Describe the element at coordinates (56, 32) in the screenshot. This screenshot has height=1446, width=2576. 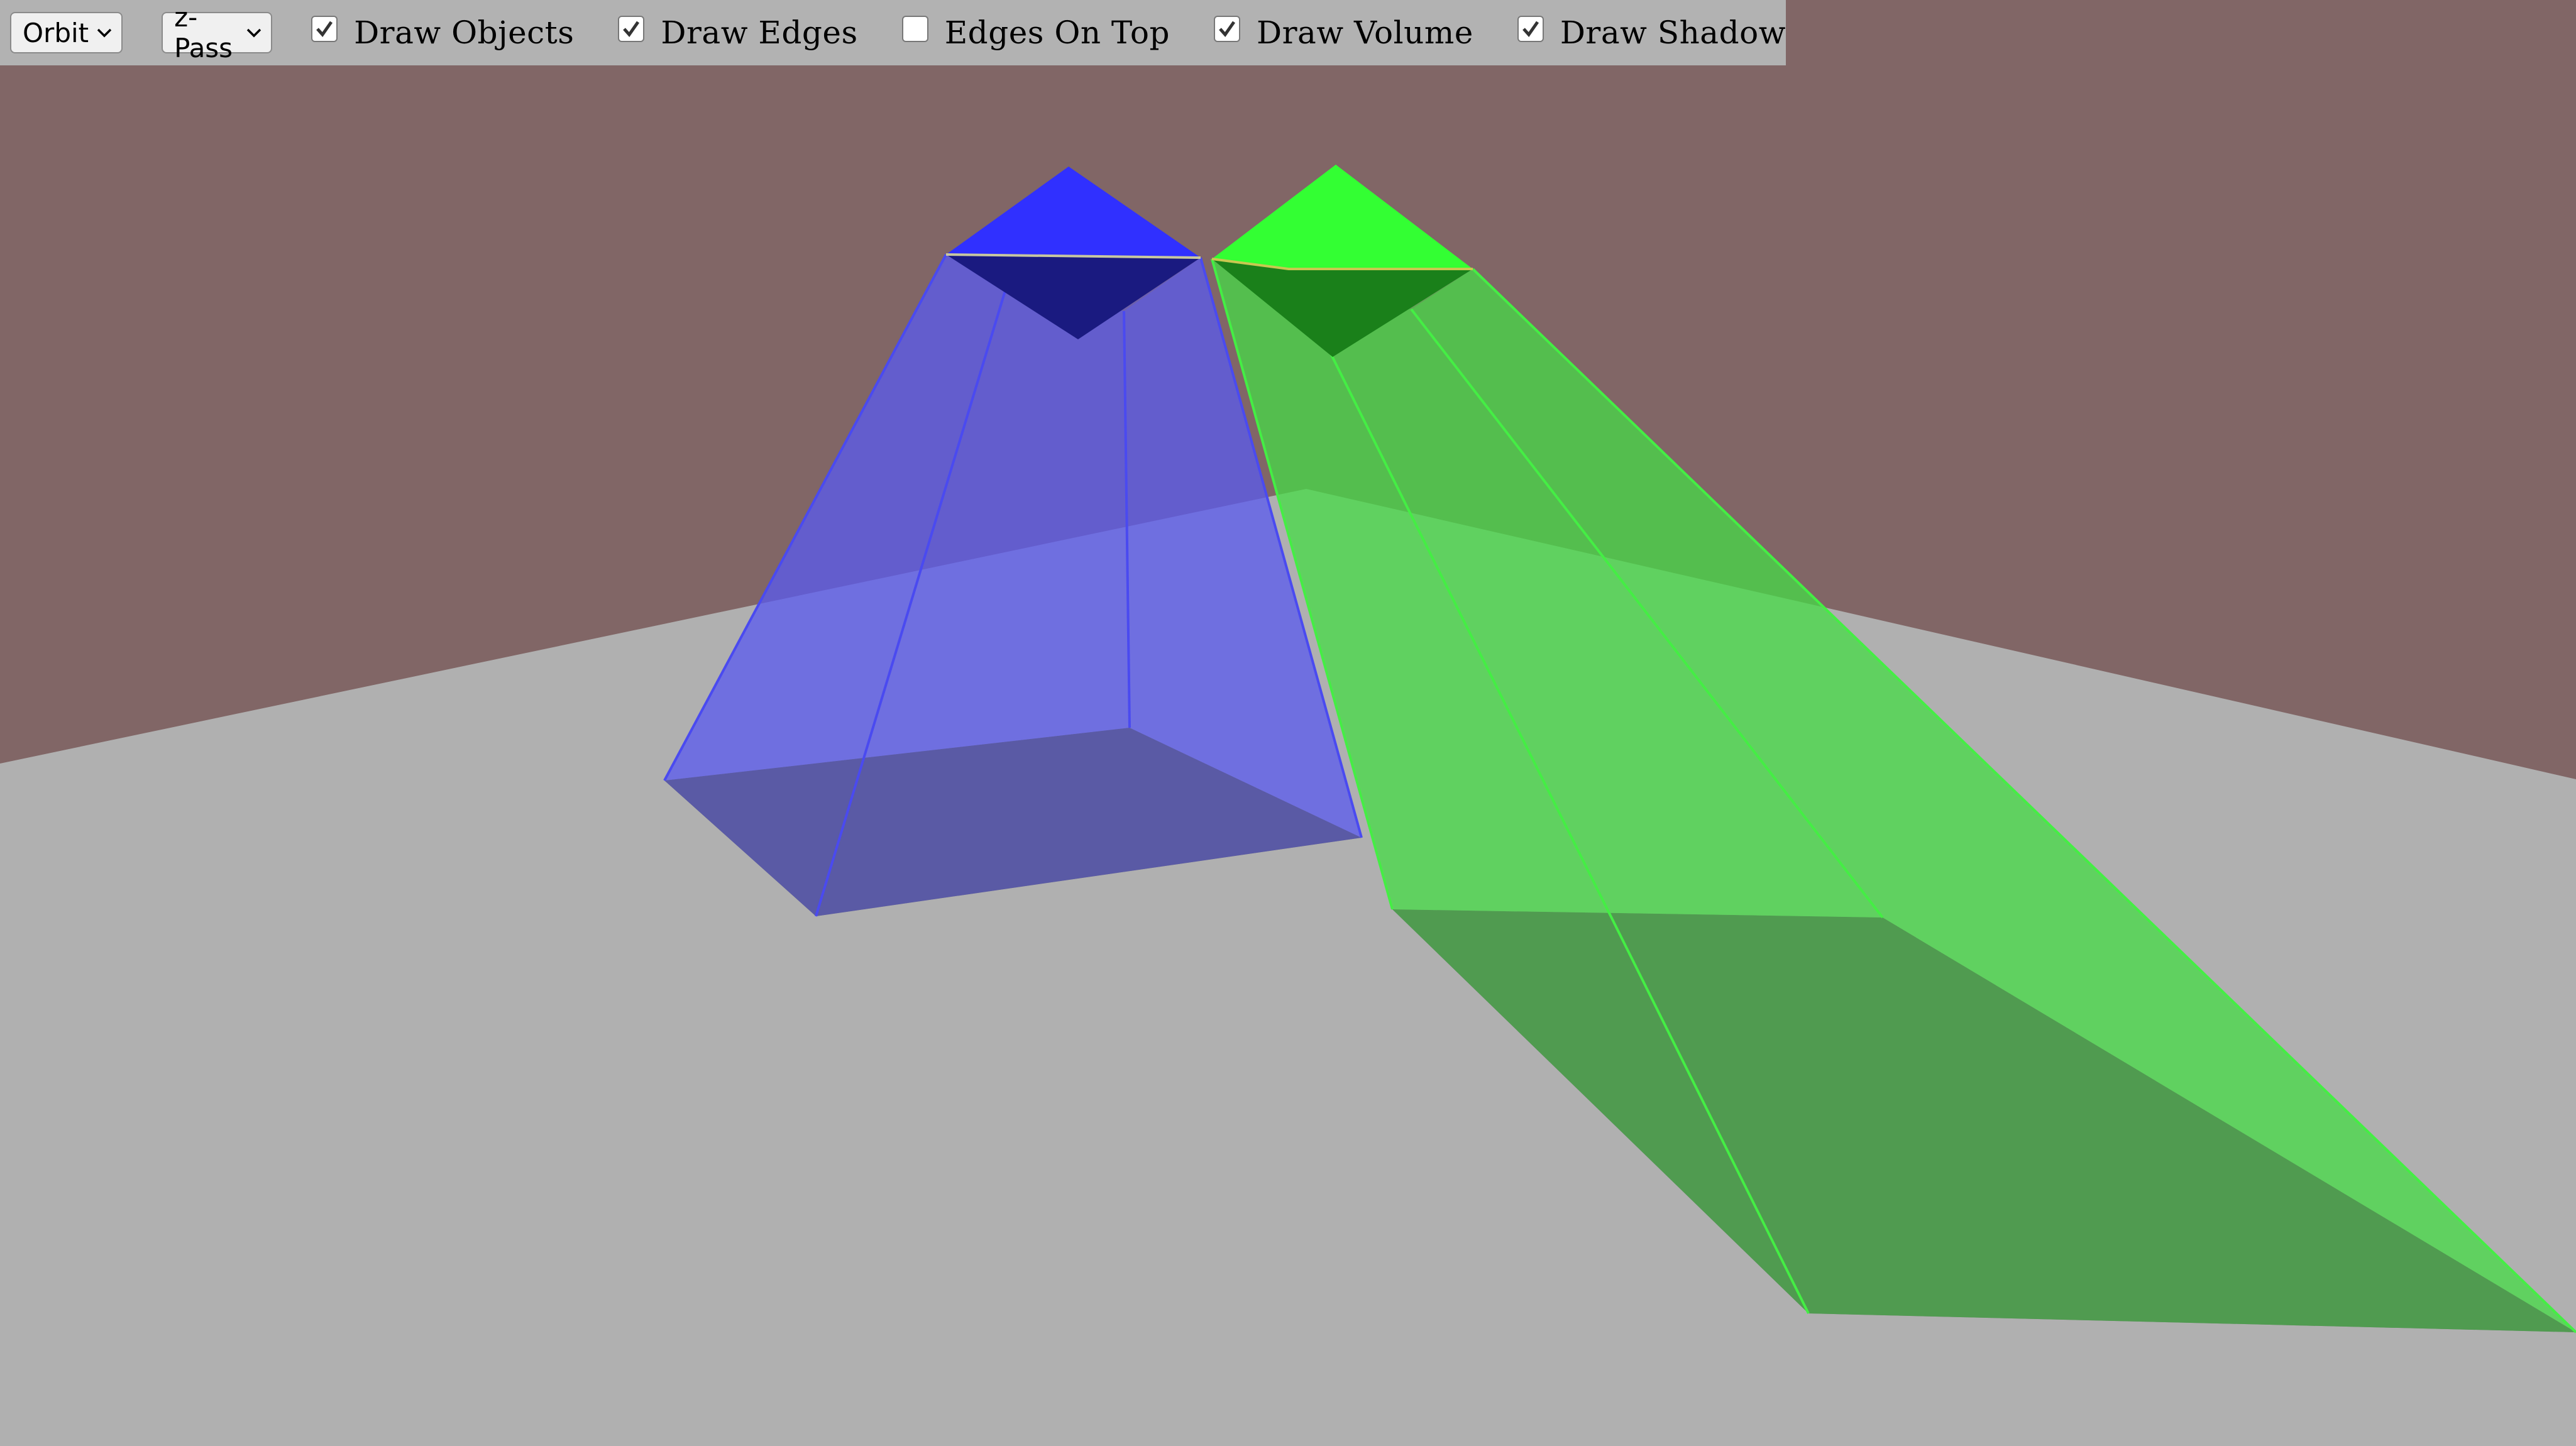
I see `camera-mode-value: Orbit` at that location.